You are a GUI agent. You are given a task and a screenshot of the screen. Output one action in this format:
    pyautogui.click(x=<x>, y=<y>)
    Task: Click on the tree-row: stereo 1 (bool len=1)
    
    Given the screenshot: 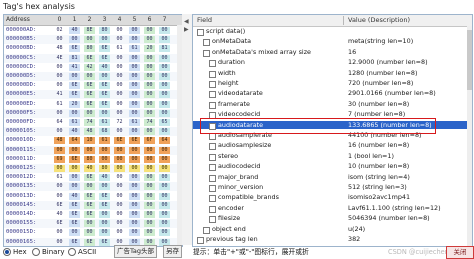 What is the action you would take?
    pyautogui.click(x=330, y=156)
    